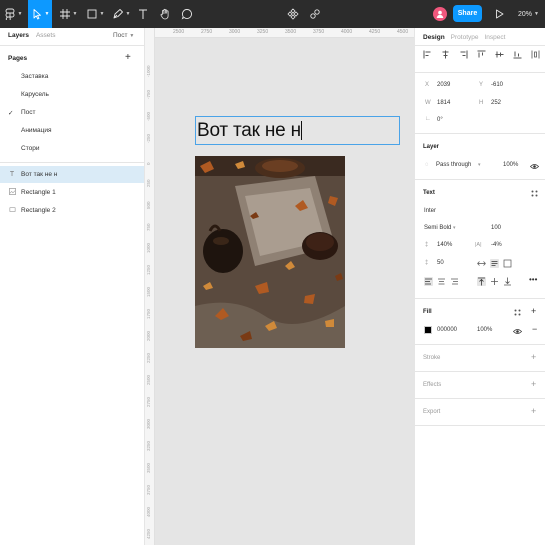 The image size is (545, 545). I want to click on tab-assets: Assets, so click(46, 35).